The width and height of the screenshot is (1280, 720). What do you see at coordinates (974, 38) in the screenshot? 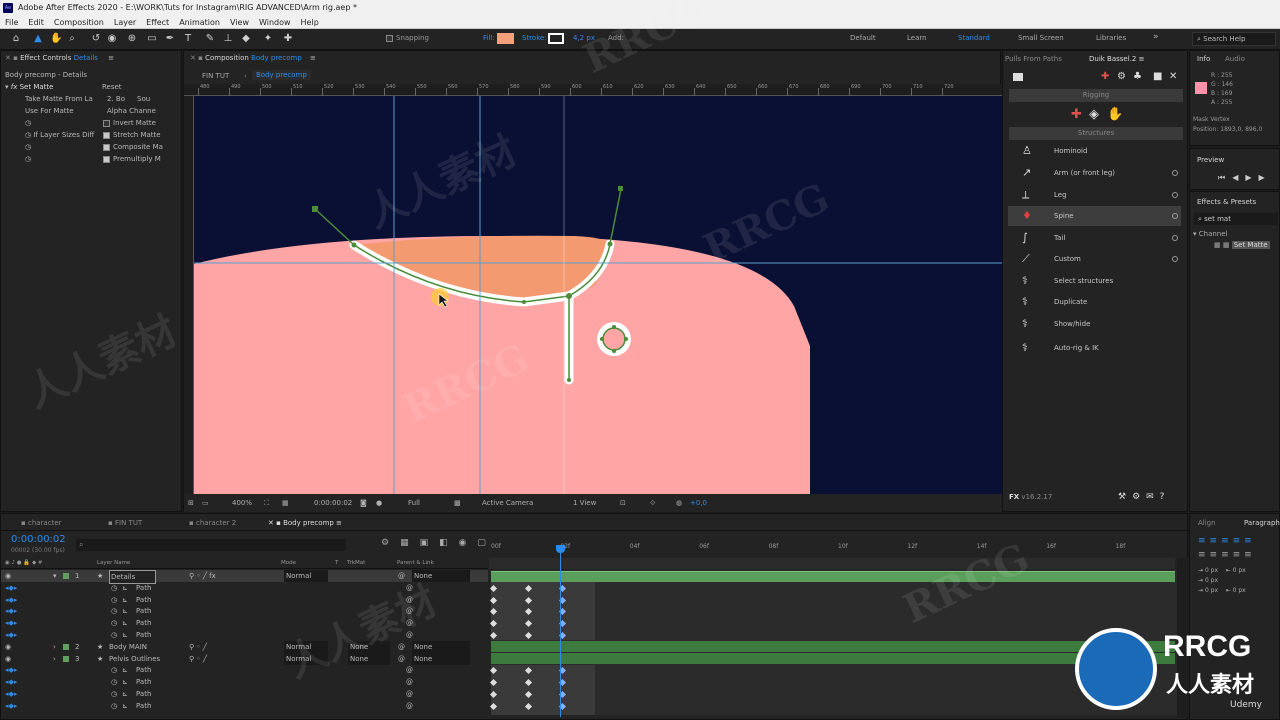
I see `workspace-standard: Standard` at bounding box center [974, 38].